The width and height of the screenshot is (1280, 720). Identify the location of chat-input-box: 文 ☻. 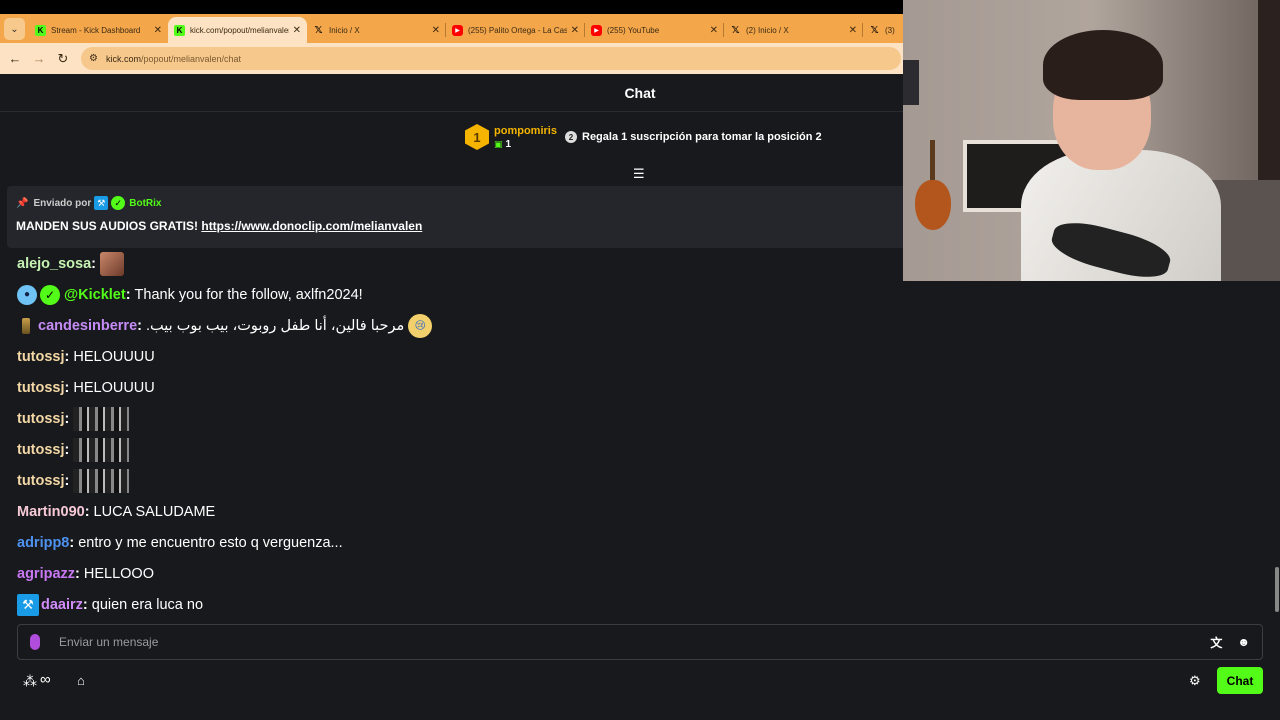
(640, 642).